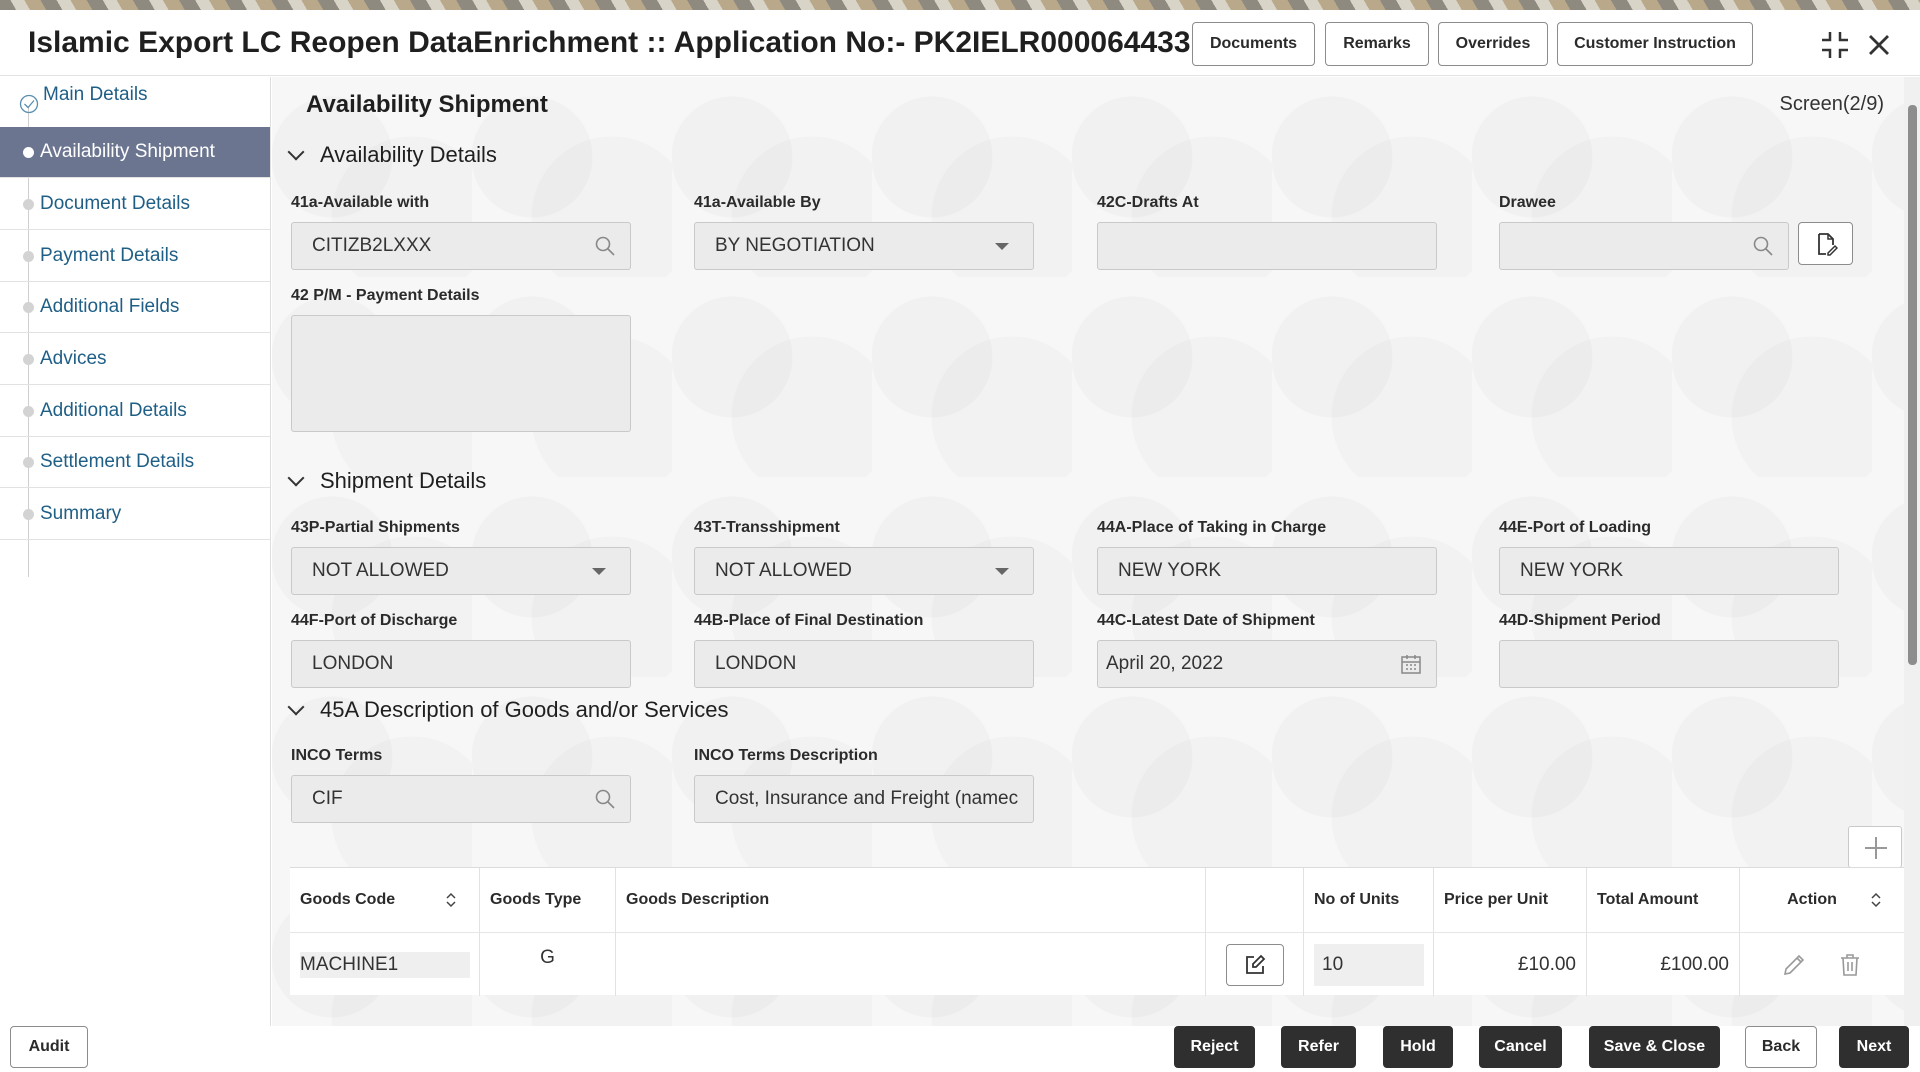  What do you see at coordinates (864, 664) in the screenshot?
I see `final-destination-input: LONDON` at bounding box center [864, 664].